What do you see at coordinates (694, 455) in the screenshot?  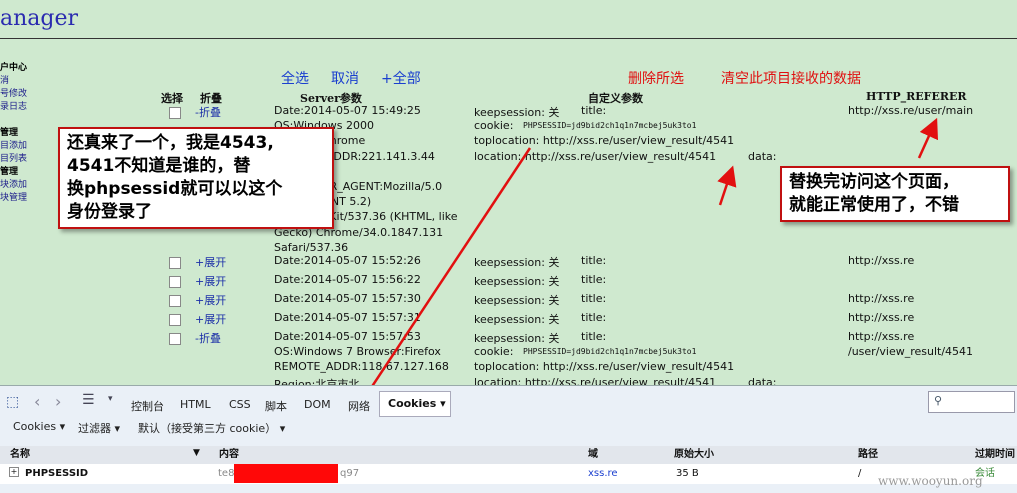 I see `col-size: 原始大小` at bounding box center [694, 455].